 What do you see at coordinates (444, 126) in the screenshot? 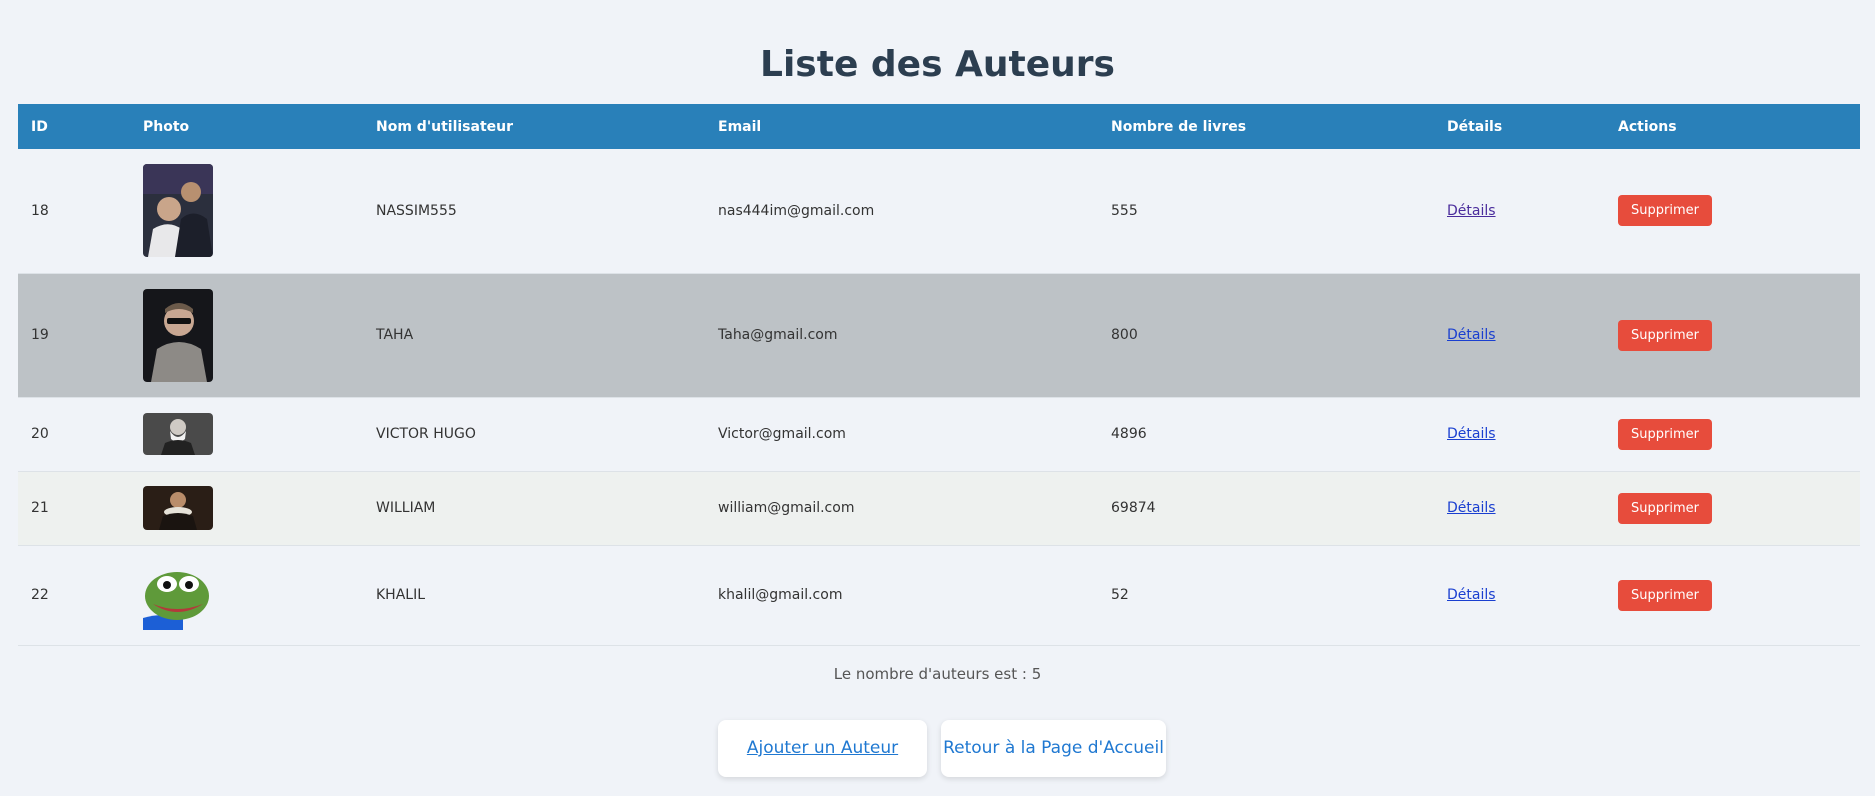
I see `header-username: Nom d'utilisateur` at bounding box center [444, 126].